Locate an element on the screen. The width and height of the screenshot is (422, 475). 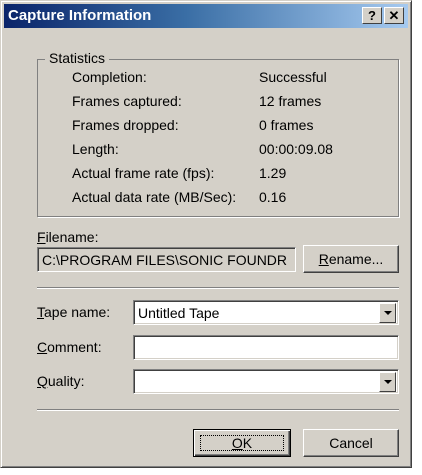
length-value: 00:00:09.08 is located at coordinates (296, 149).